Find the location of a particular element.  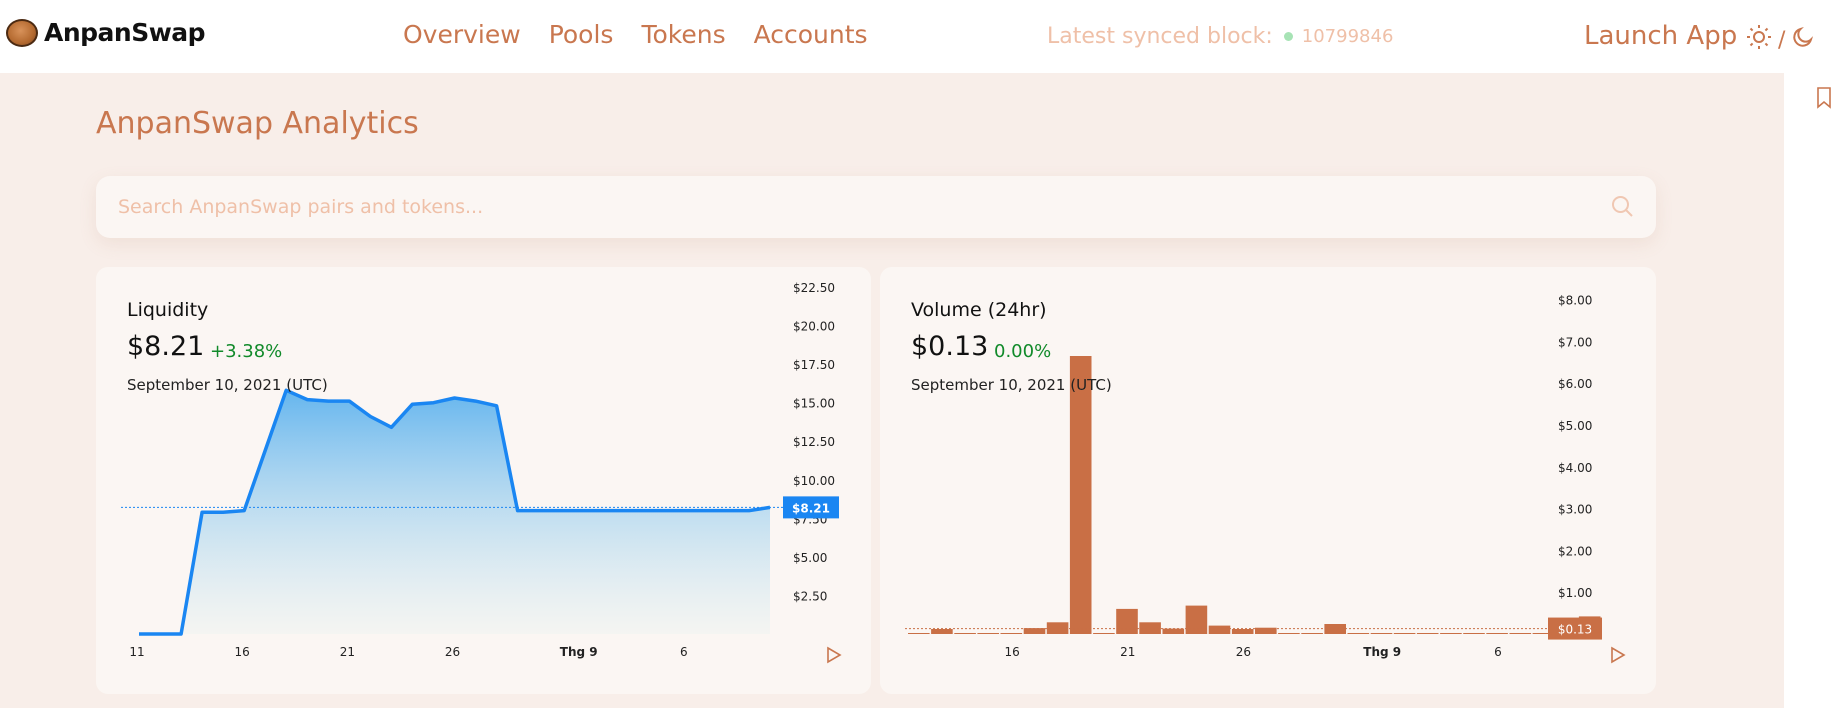

moon-icon is located at coordinates (1803, 40).